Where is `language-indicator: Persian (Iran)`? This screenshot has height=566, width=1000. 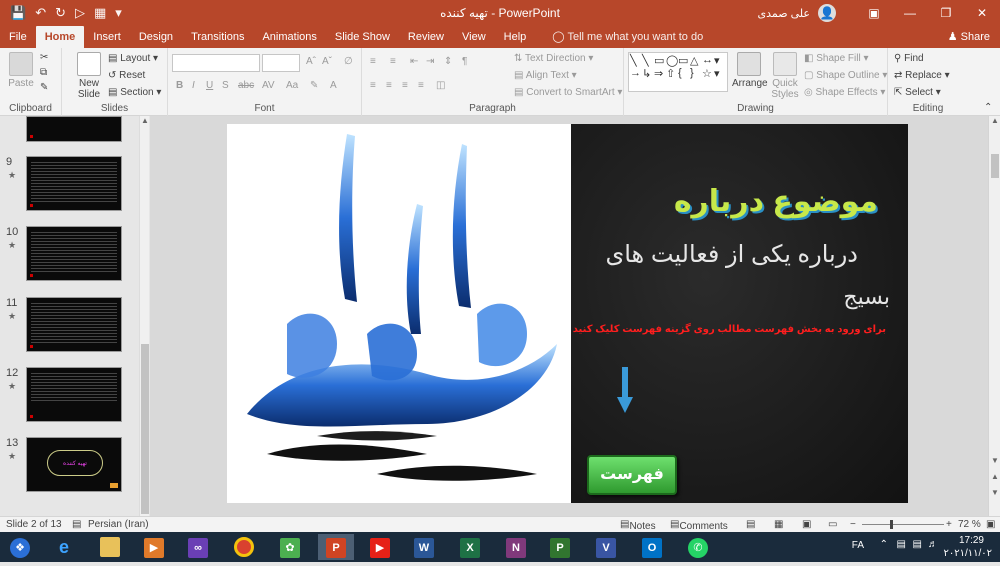
language-indicator: Persian (Iran) is located at coordinates (118, 524).